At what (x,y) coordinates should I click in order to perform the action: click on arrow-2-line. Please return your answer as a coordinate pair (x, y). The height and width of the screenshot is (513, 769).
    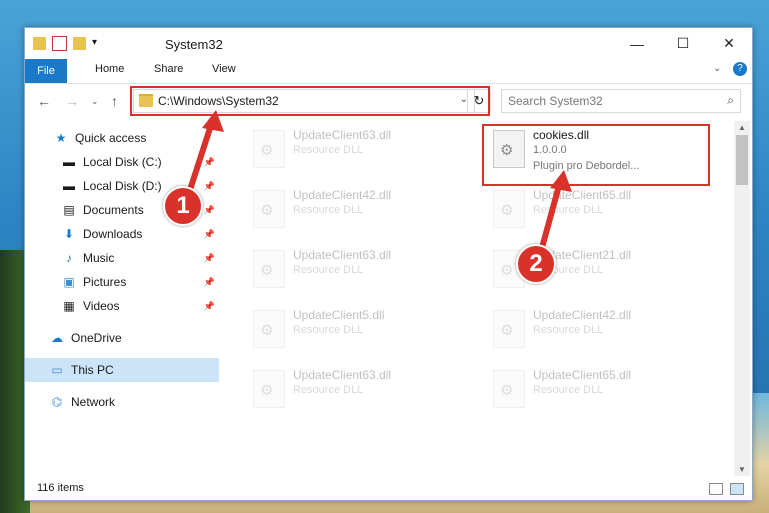
    Looking at the image, I should click on (550, 218).